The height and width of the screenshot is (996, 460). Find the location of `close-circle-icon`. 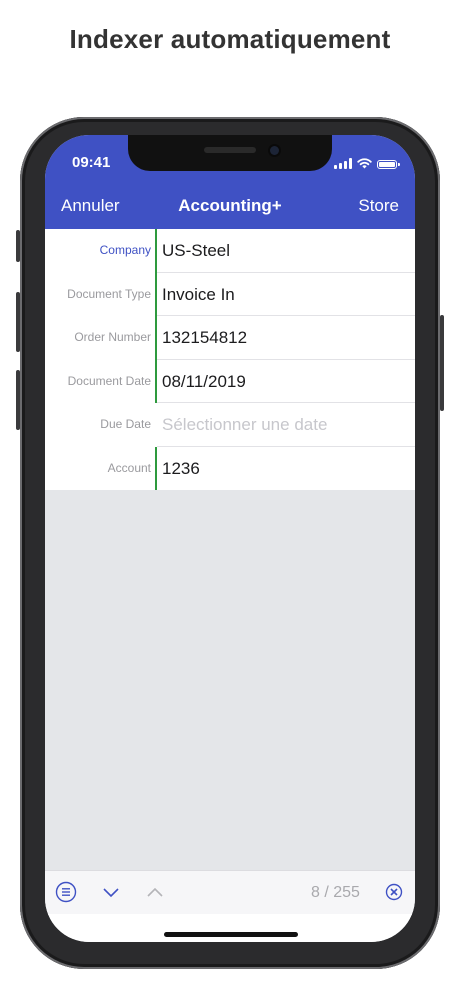

close-circle-icon is located at coordinates (394, 892).